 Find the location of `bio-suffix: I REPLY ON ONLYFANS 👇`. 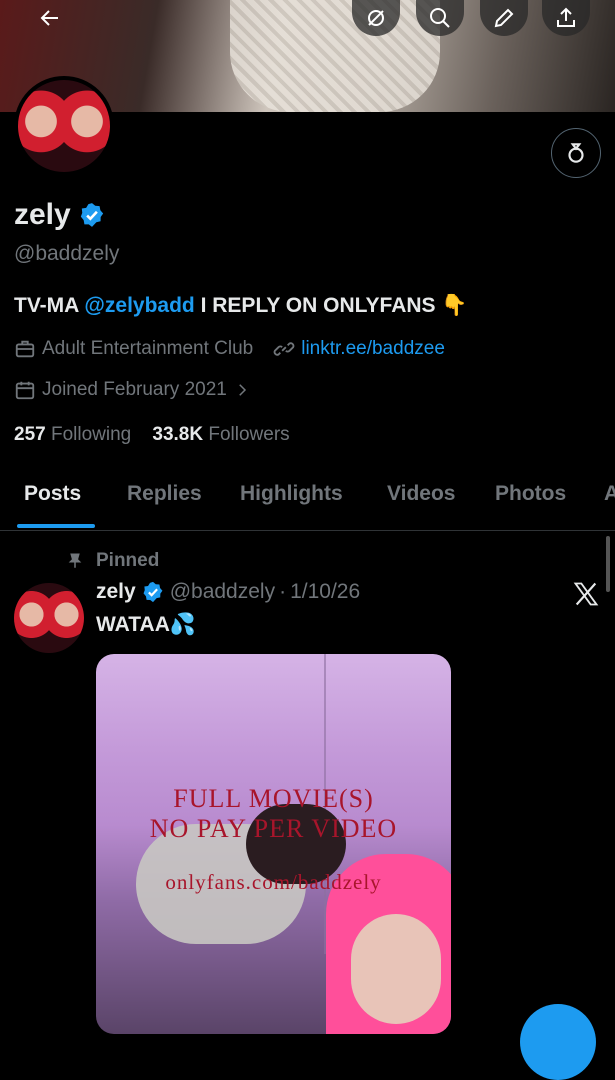

bio-suffix: I REPLY ON ONLYFANS 👇 is located at coordinates (334, 305).